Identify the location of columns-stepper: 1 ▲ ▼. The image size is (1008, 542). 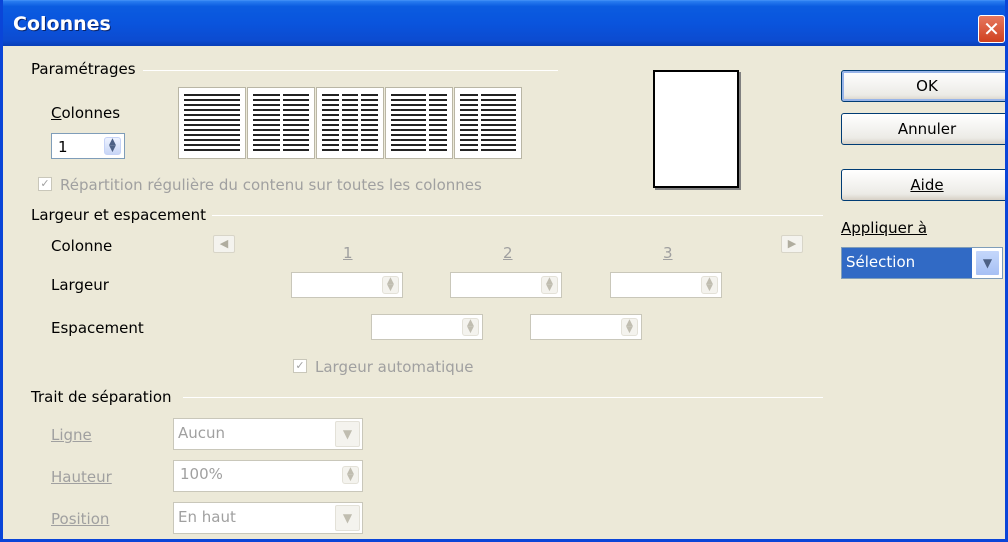
(88, 146).